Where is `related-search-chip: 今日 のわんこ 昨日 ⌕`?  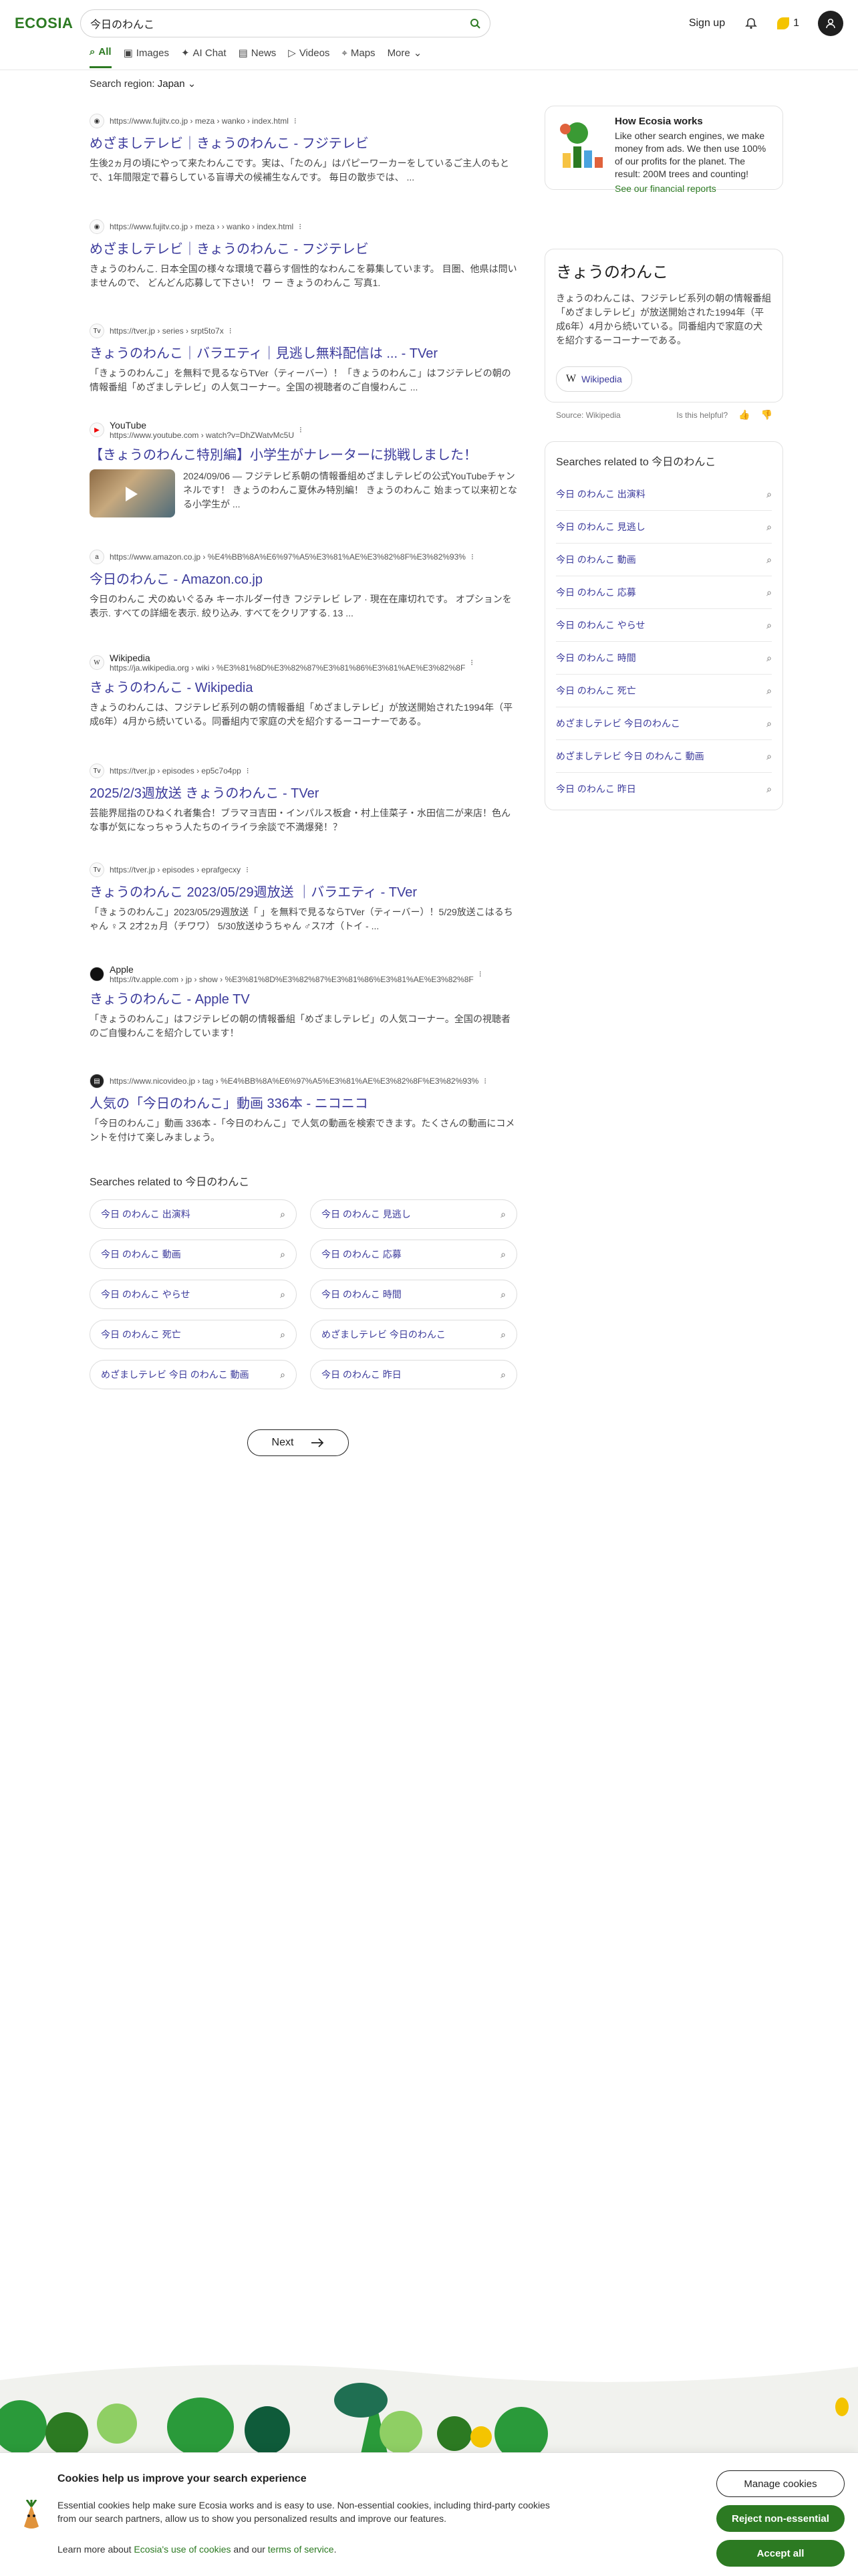
related-search-chip: 今日 のわんこ 昨日 ⌕ is located at coordinates (413, 1374).